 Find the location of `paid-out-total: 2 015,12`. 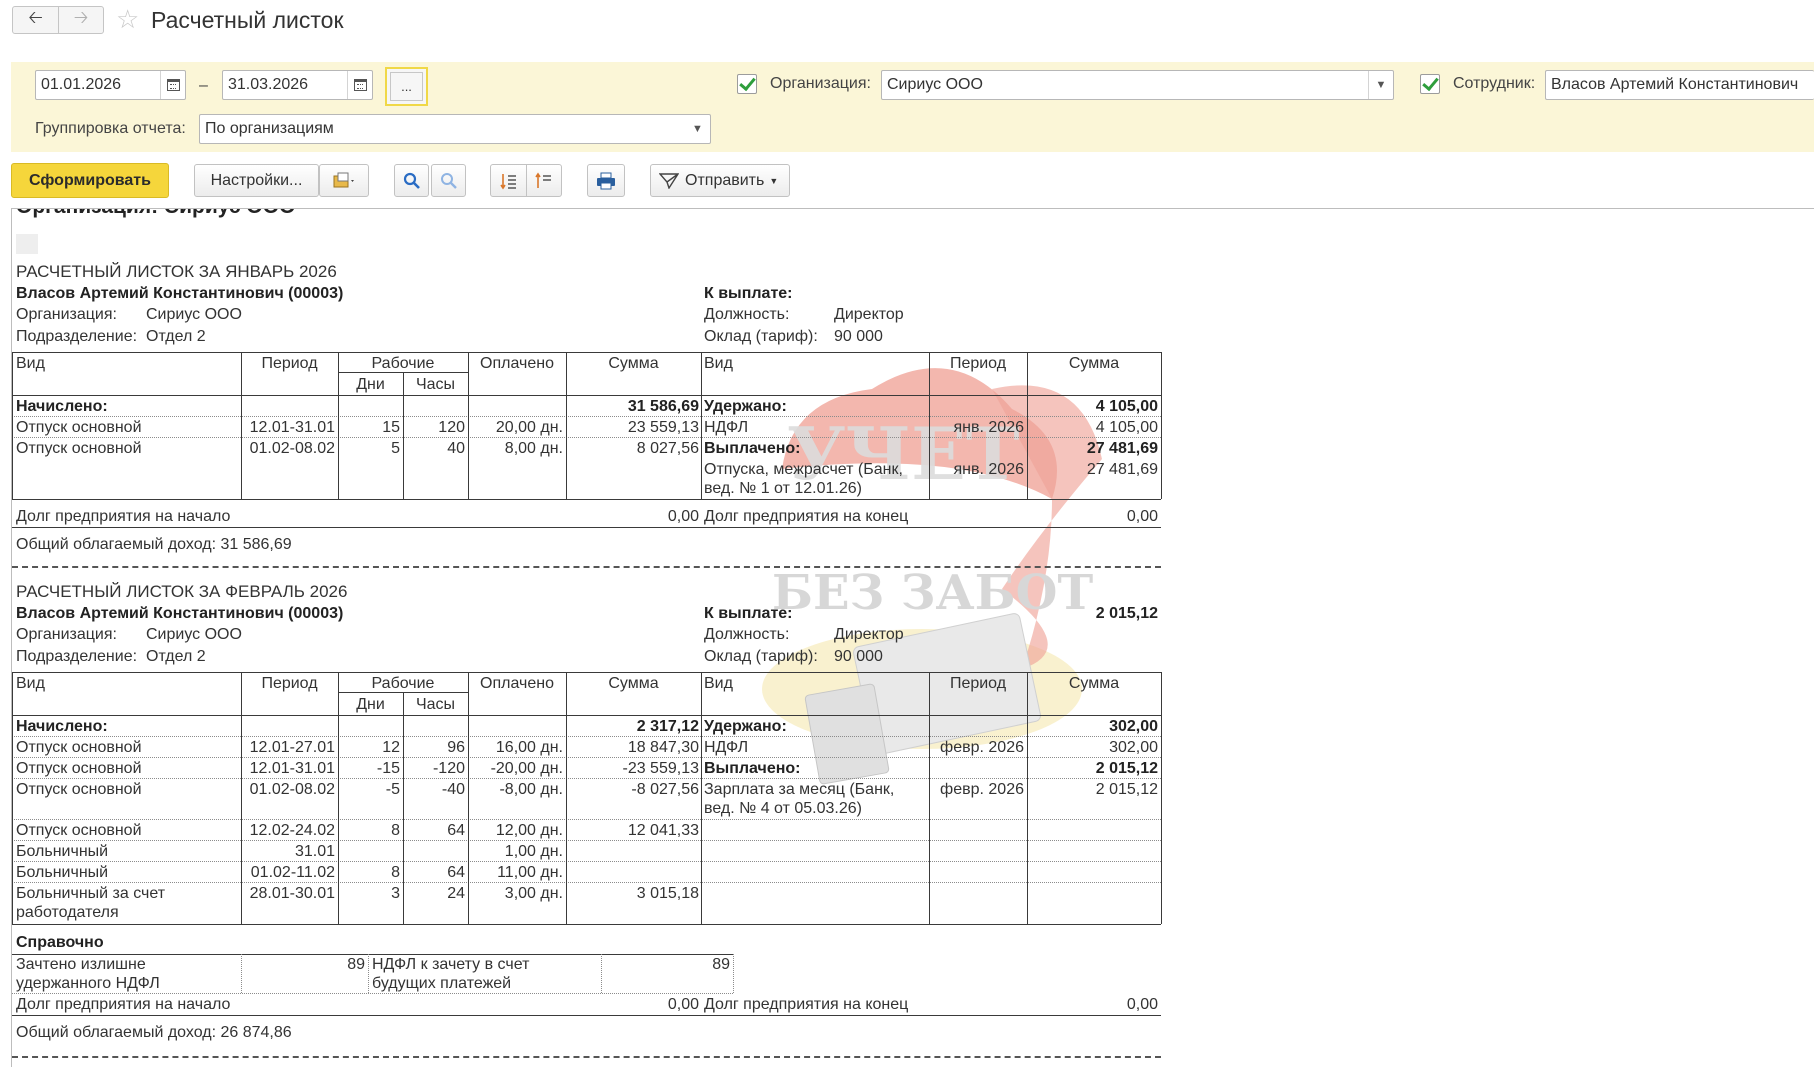

paid-out-total: 2 015,12 is located at coordinates (1126, 768).